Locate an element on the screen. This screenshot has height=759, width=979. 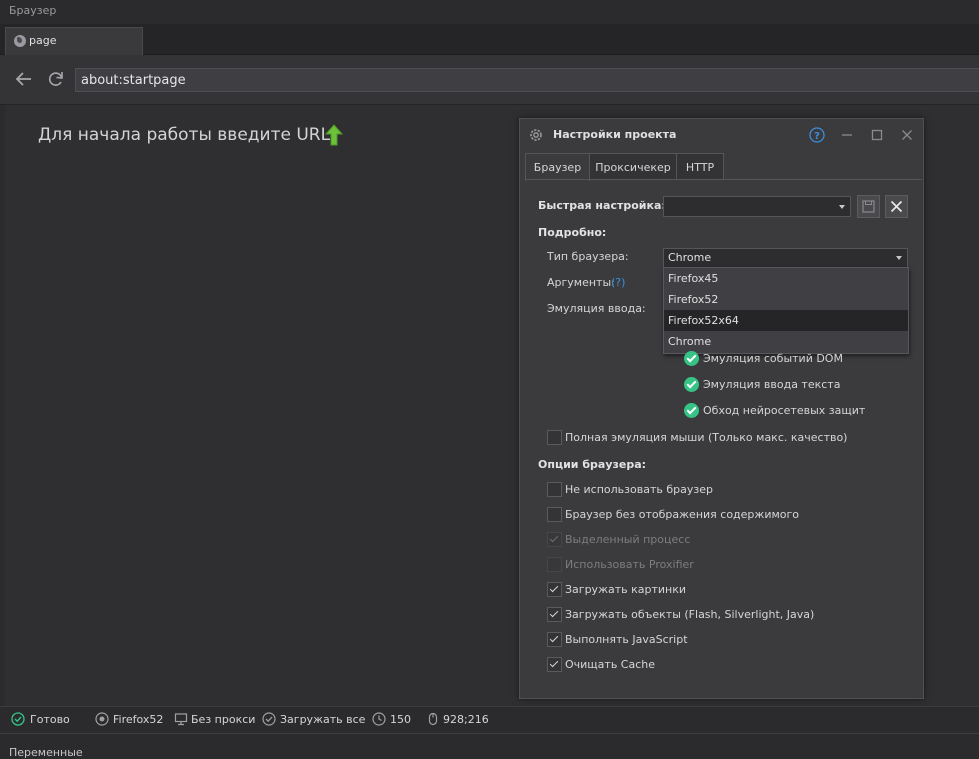
monitor-icon is located at coordinates (181, 719).